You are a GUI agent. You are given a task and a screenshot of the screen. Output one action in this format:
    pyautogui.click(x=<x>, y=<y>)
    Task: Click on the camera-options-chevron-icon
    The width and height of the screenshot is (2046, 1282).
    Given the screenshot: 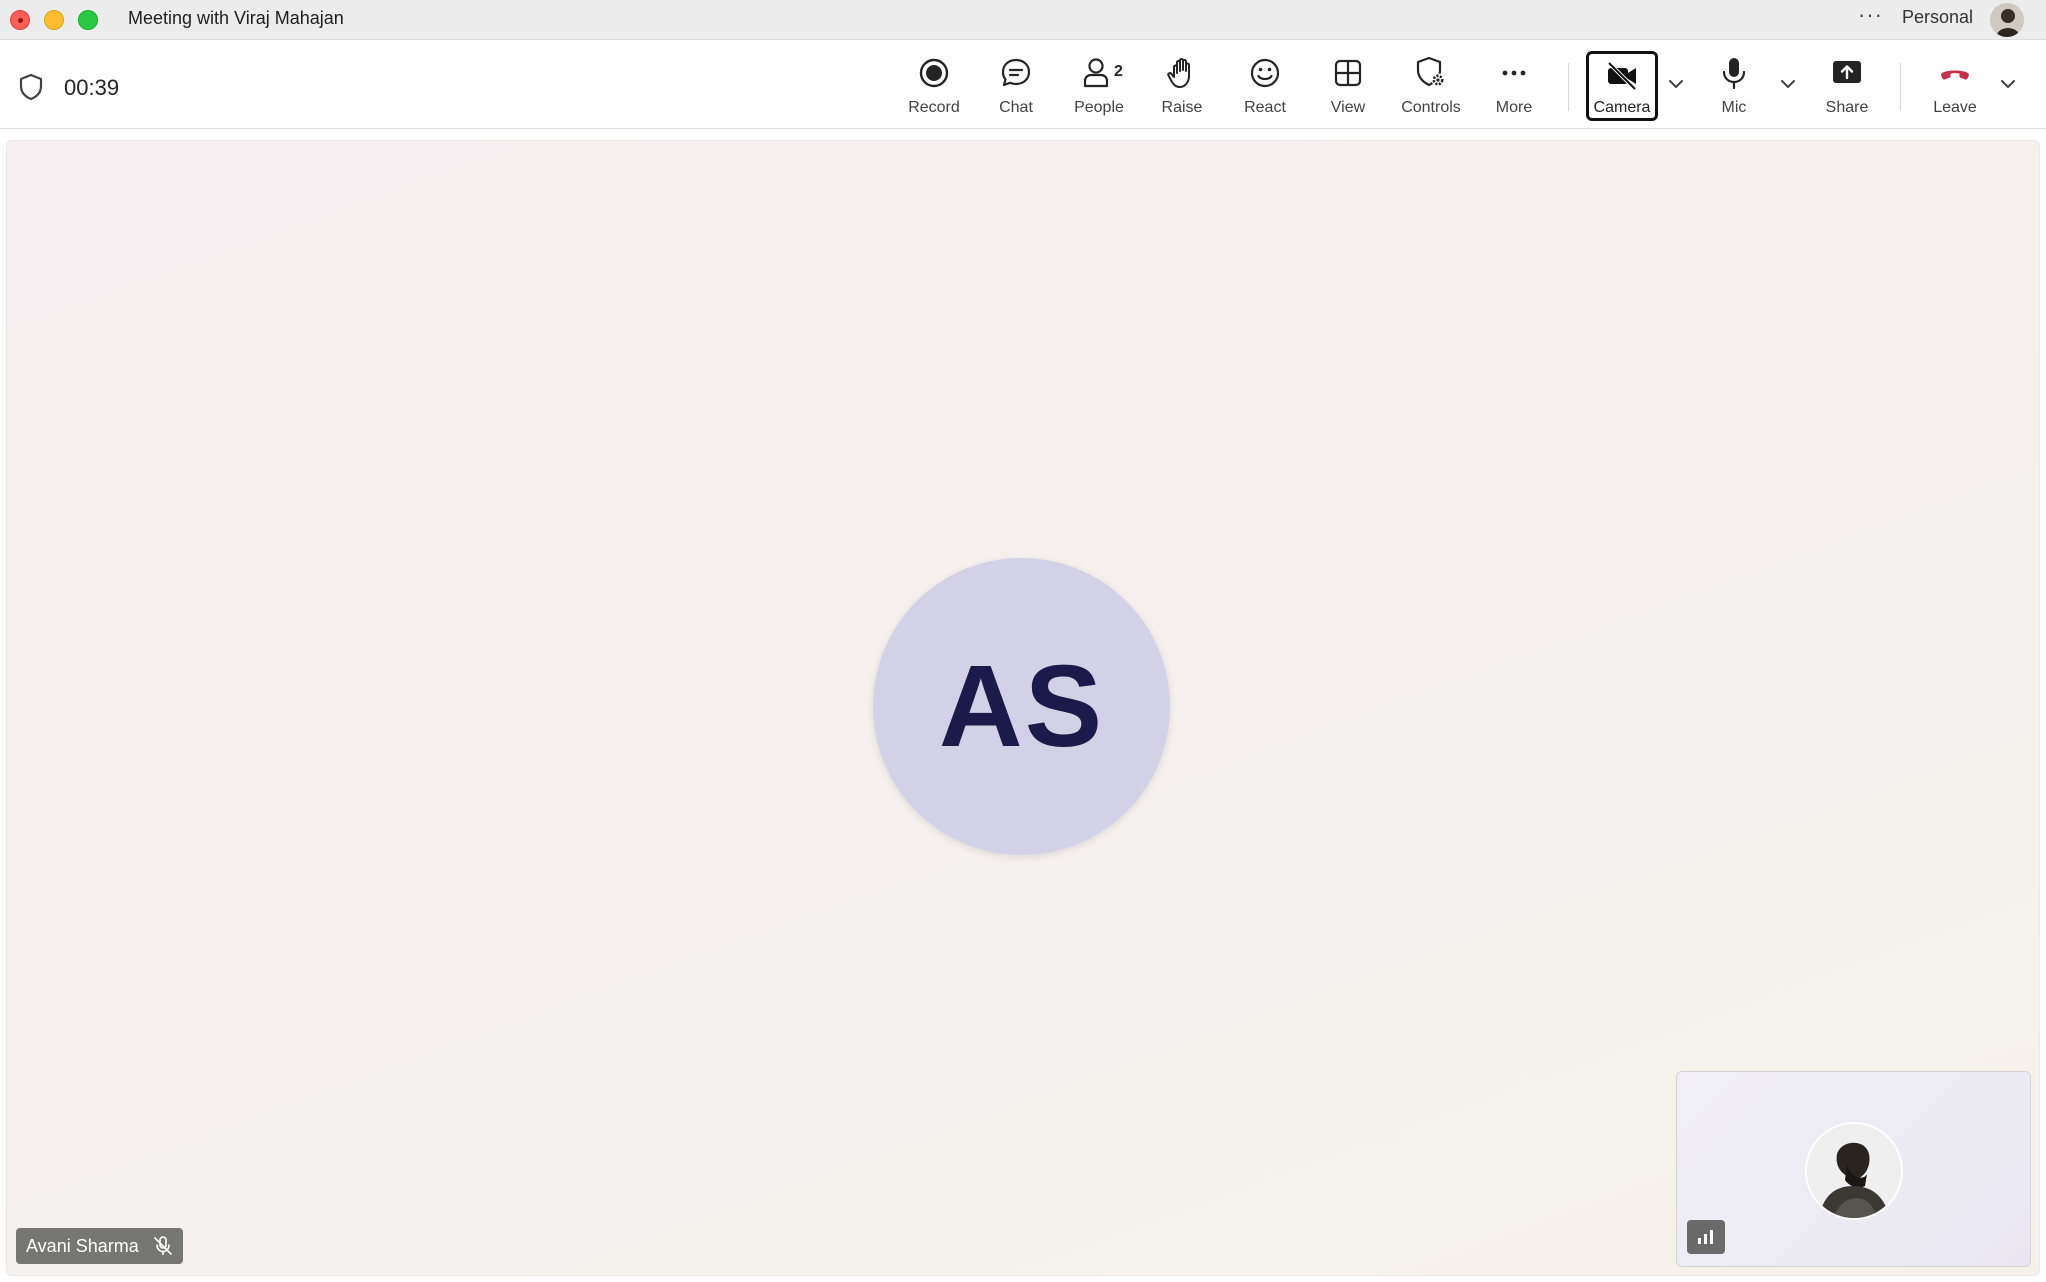 What is the action you would take?
    pyautogui.click(x=1676, y=84)
    